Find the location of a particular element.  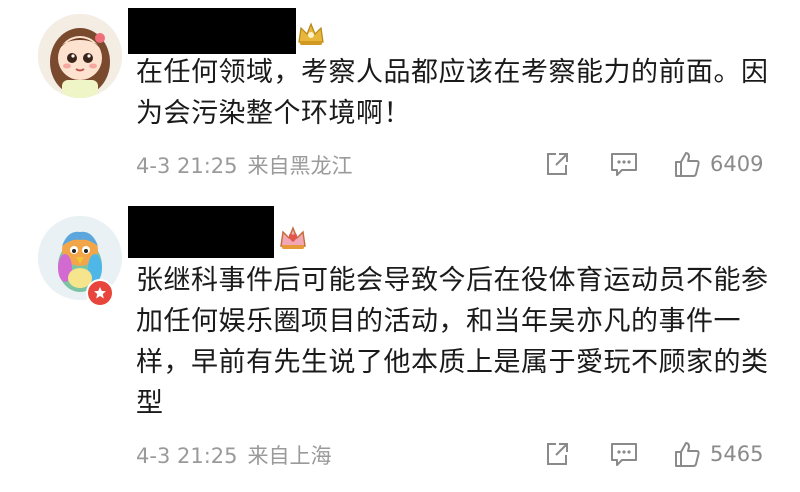

avatar is located at coordinates (80, 56).